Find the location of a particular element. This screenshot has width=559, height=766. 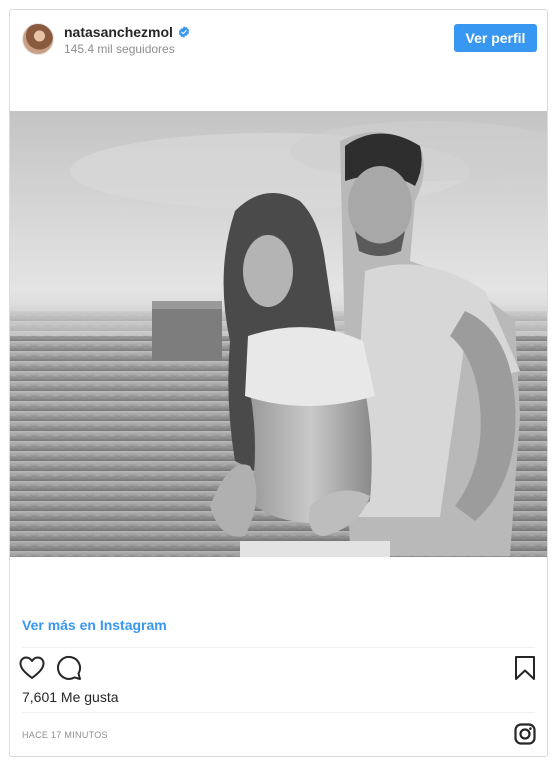

avatar is located at coordinates (38, 39).